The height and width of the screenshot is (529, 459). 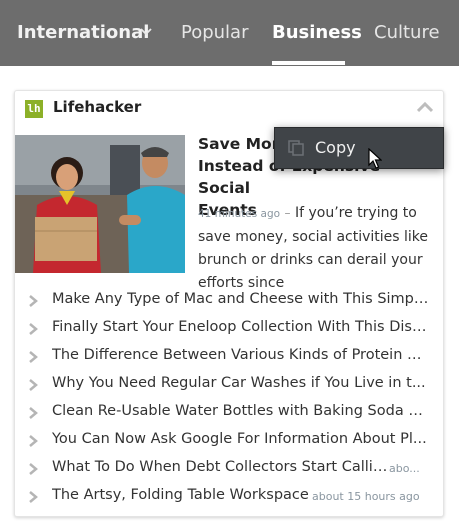 I want to click on top-navigation-bar: International Popular Business Culture, so click(x=229, y=33).